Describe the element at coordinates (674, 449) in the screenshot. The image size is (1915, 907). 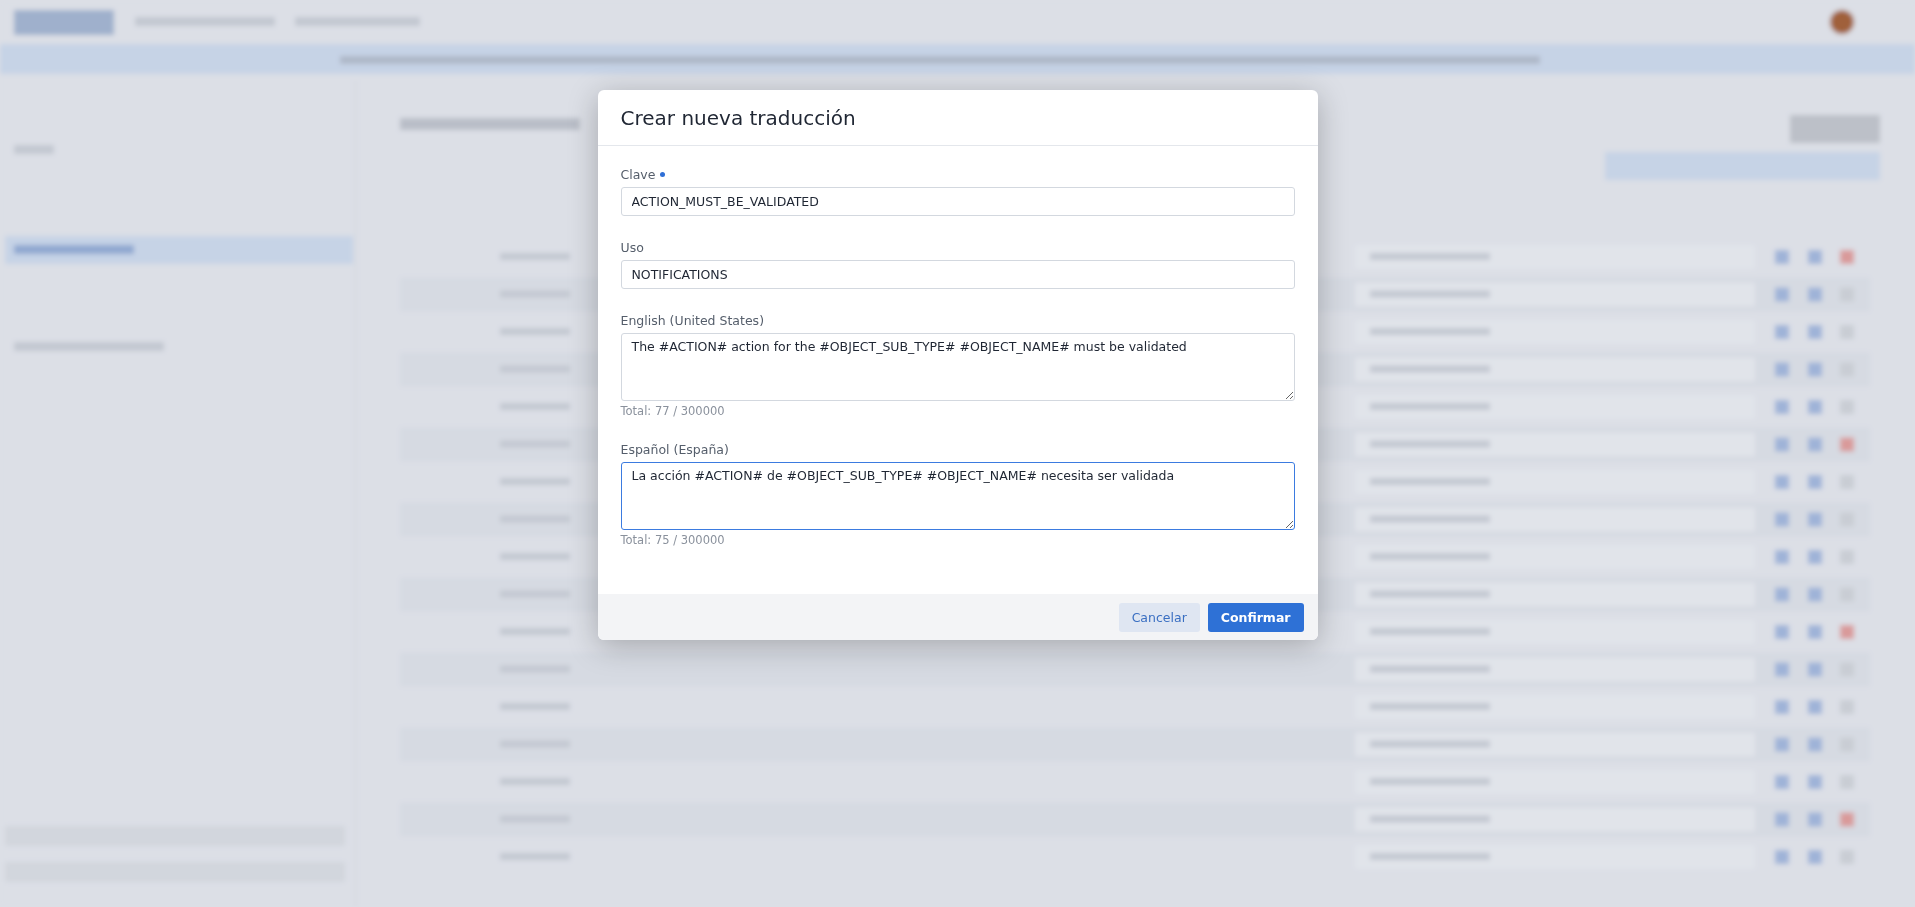
I see `field-label: Español (España)` at that location.